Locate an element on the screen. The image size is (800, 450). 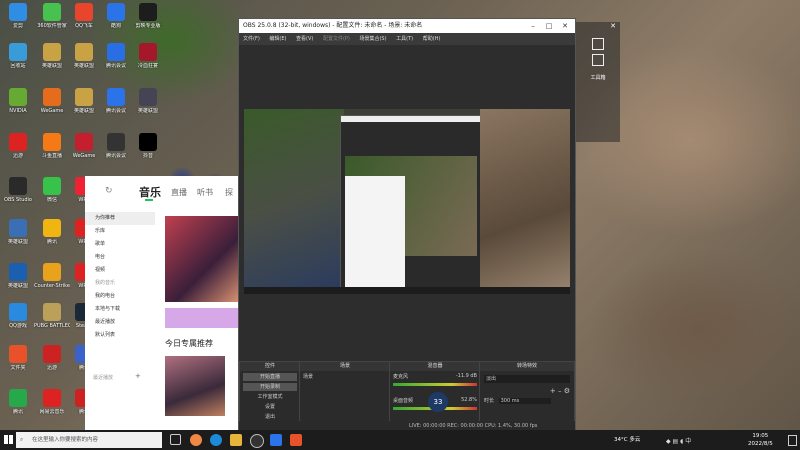
start-streaming-button: 开始直播 is located at coordinates (270, 377).